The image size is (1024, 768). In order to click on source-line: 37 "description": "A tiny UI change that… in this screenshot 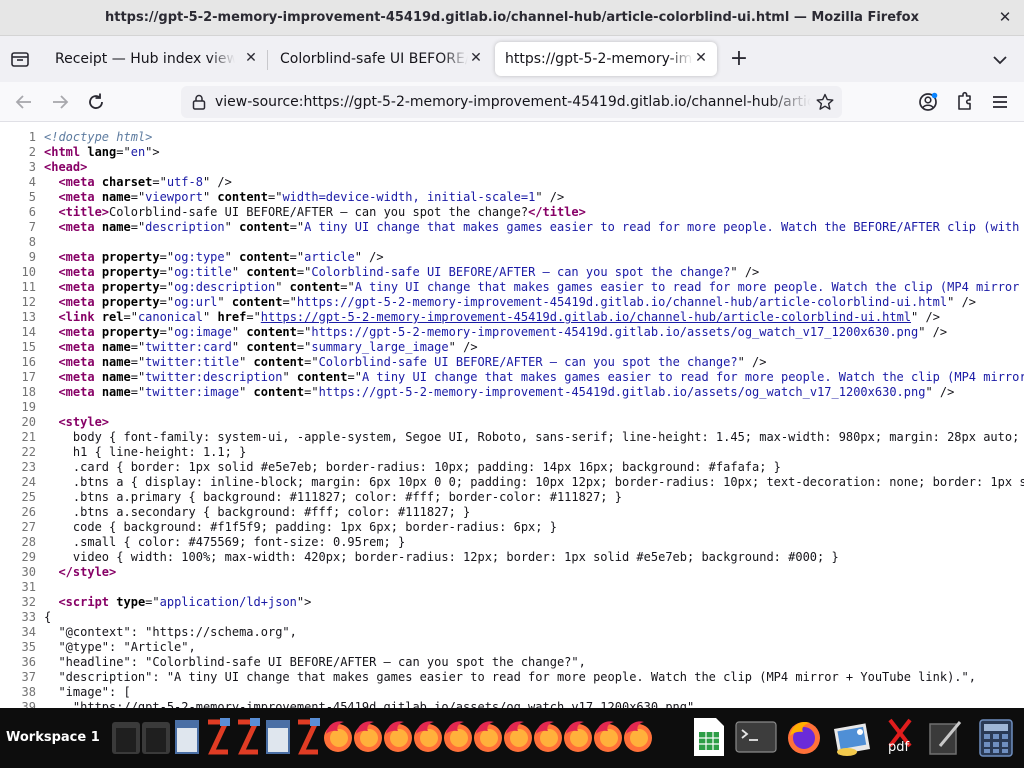, I will do `click(512, 677)`.